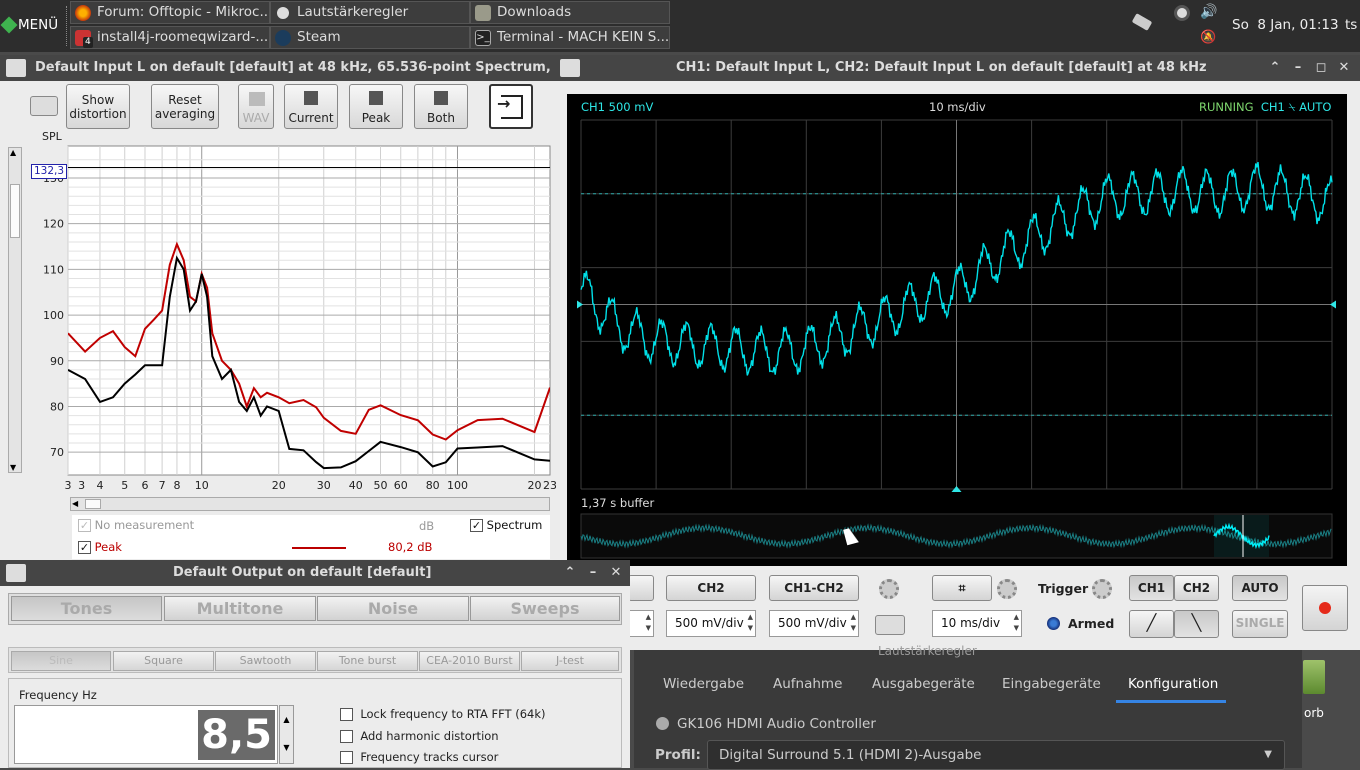 The image size is (1360, 770). I want to click on frequency-input: 8,5, so click(146, 734).